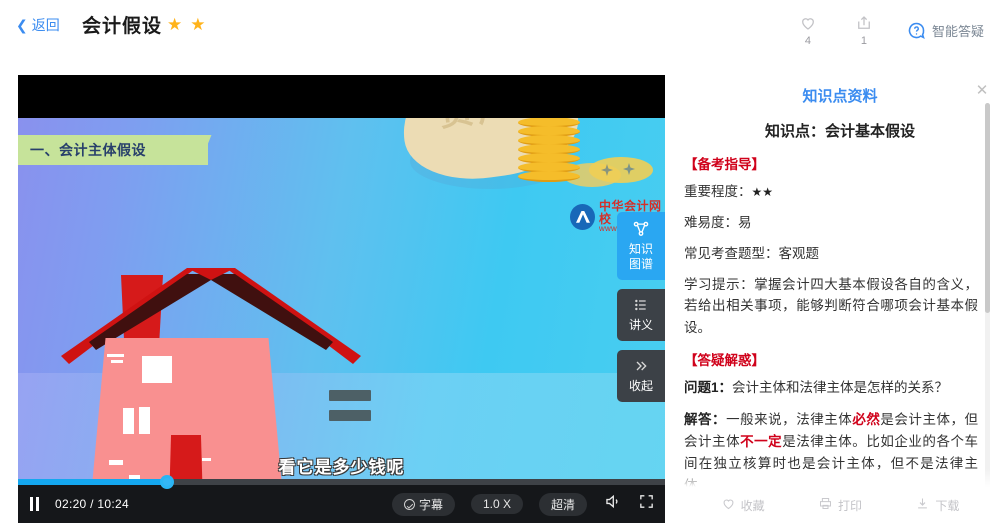 The width and height of the screenshot is (1000, 523). Describe the element at coordinates (641, 305) in the screenshot. I see `list-icon` at that location.